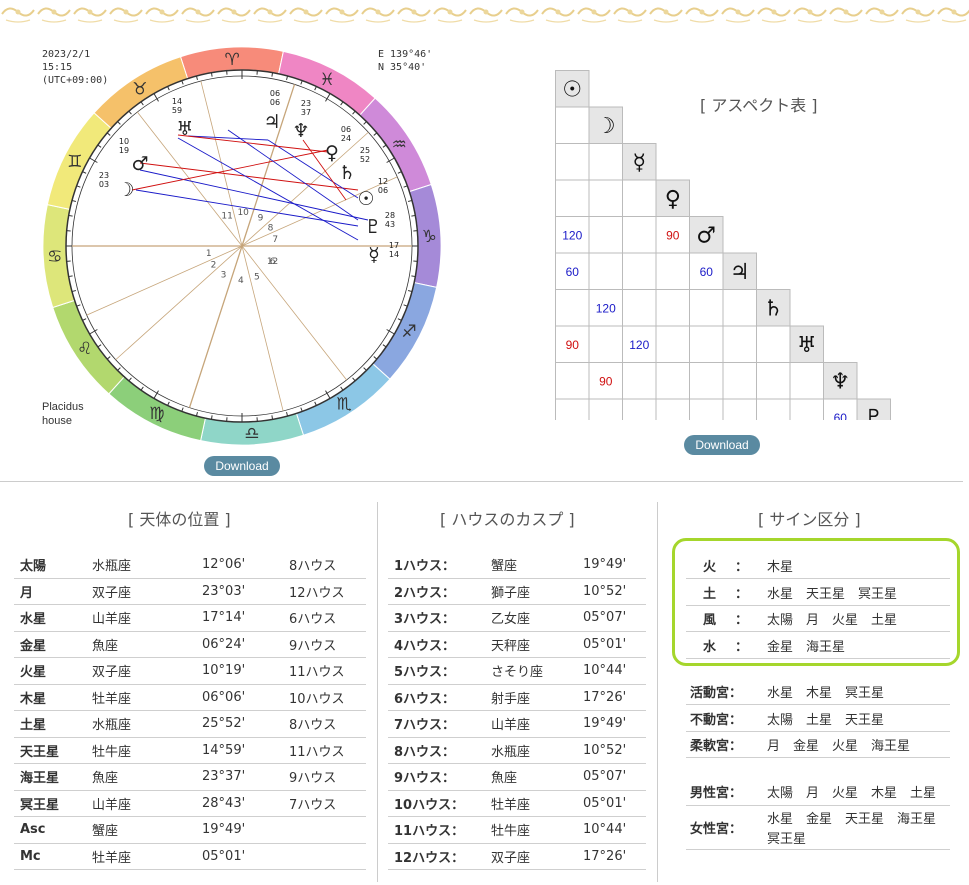  Describe the element at coordinates (719, 565) in the screenshot. I see `element-row: 火` at that location.